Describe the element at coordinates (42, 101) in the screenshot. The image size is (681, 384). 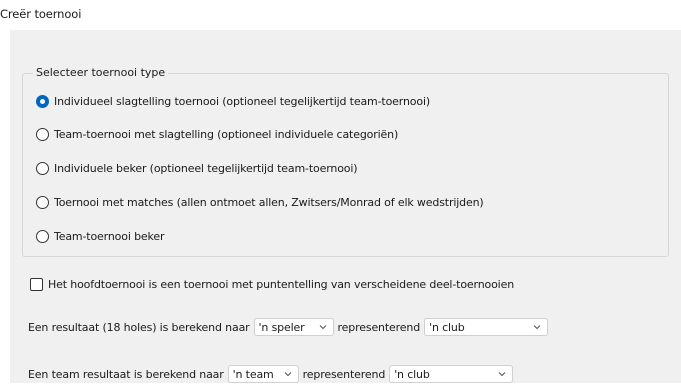
I see `radio-selected-icon` at that location.